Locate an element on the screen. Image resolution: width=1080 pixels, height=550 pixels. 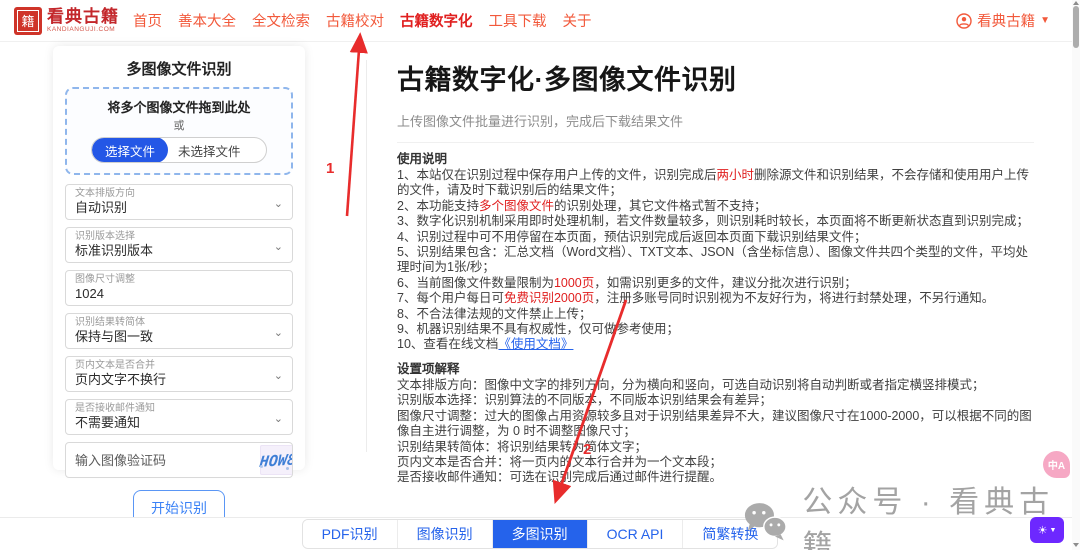
scroll-up-arrow is located at coordinates (1076, 3).